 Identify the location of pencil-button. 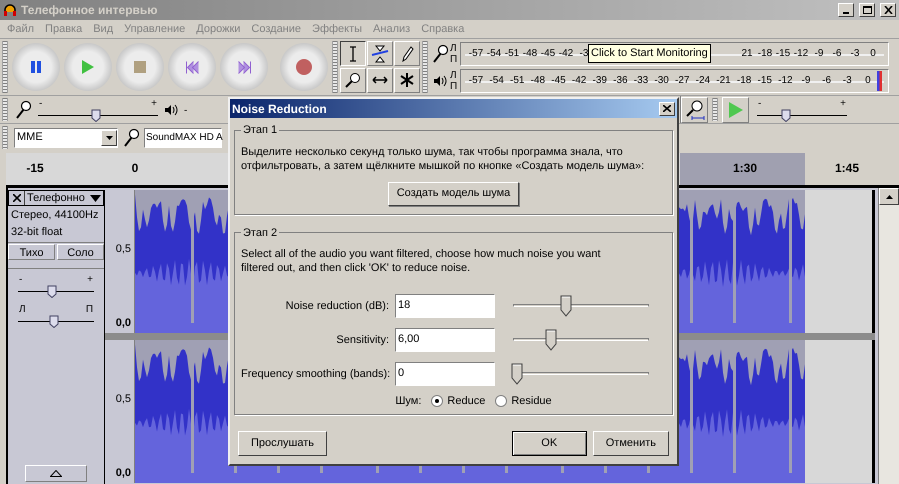
(407, 53).